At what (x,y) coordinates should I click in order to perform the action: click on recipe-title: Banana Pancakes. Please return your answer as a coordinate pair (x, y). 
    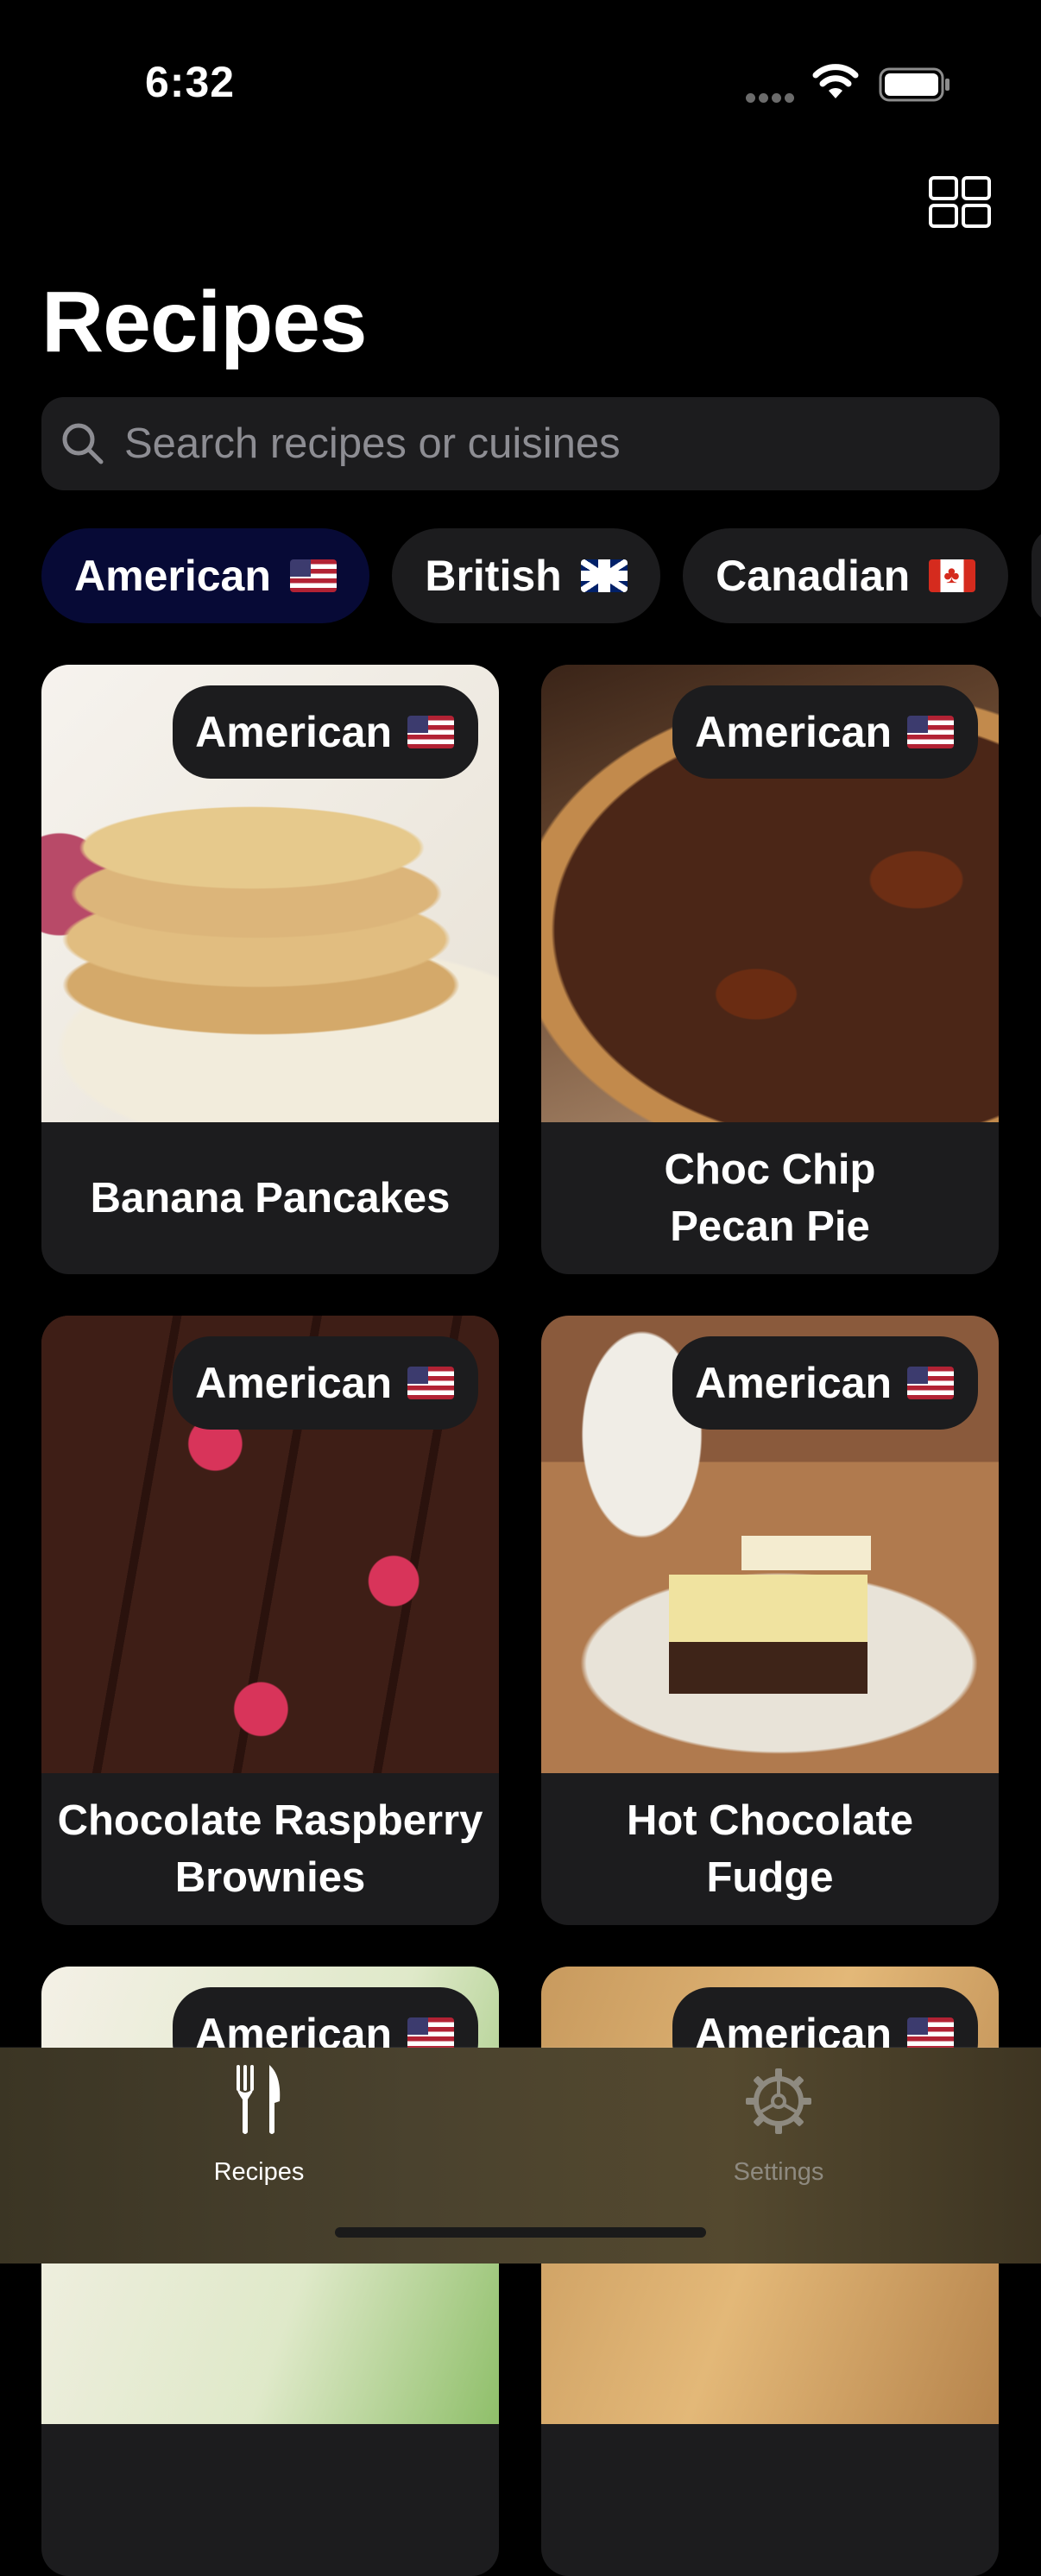
    Looking at the image, I should click on (270, 1198).